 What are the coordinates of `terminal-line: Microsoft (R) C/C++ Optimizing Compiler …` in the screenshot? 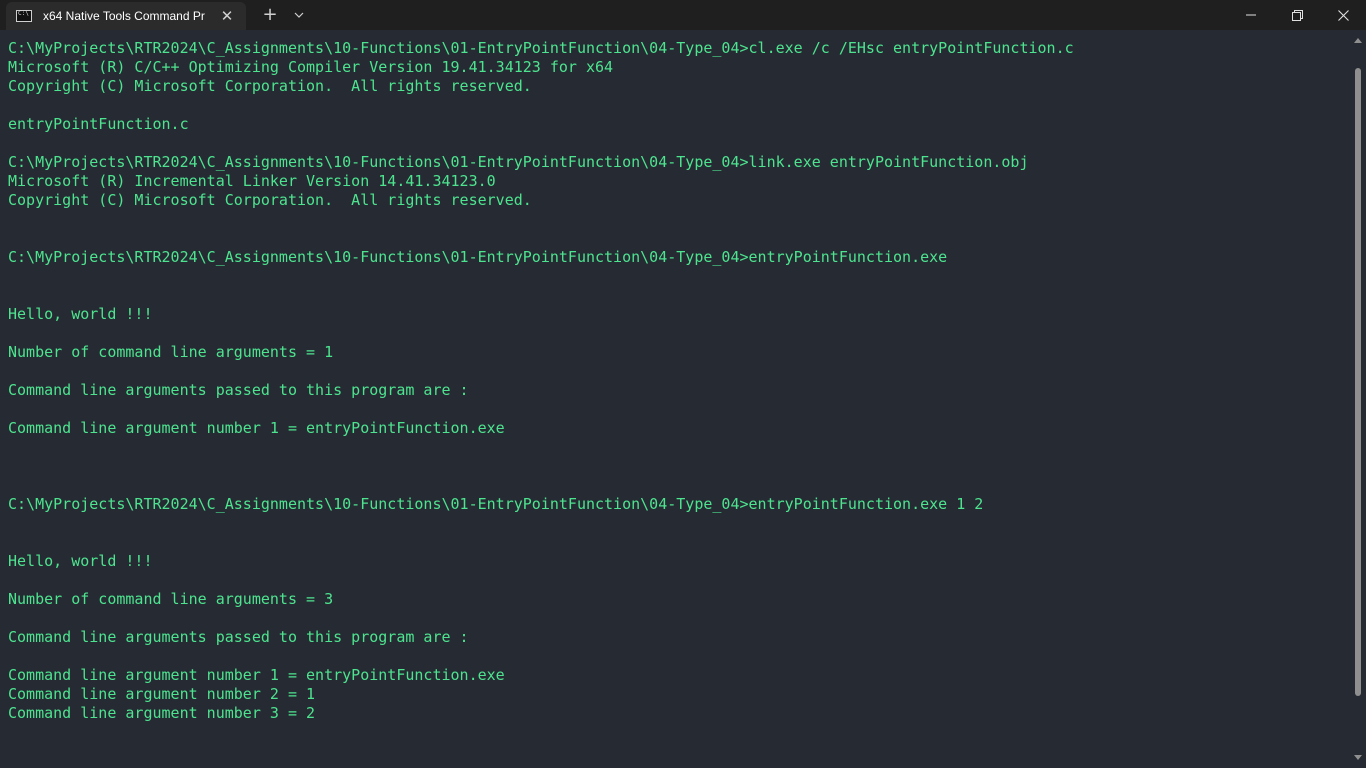 It's located at (311, 67).